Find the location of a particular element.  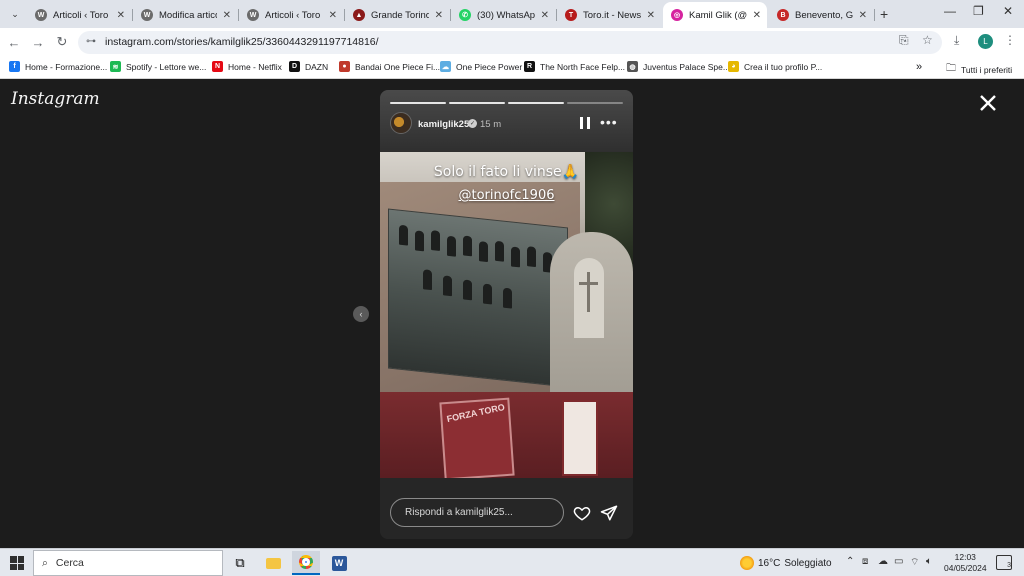

pause-icon is located at coordinates (585, 123).